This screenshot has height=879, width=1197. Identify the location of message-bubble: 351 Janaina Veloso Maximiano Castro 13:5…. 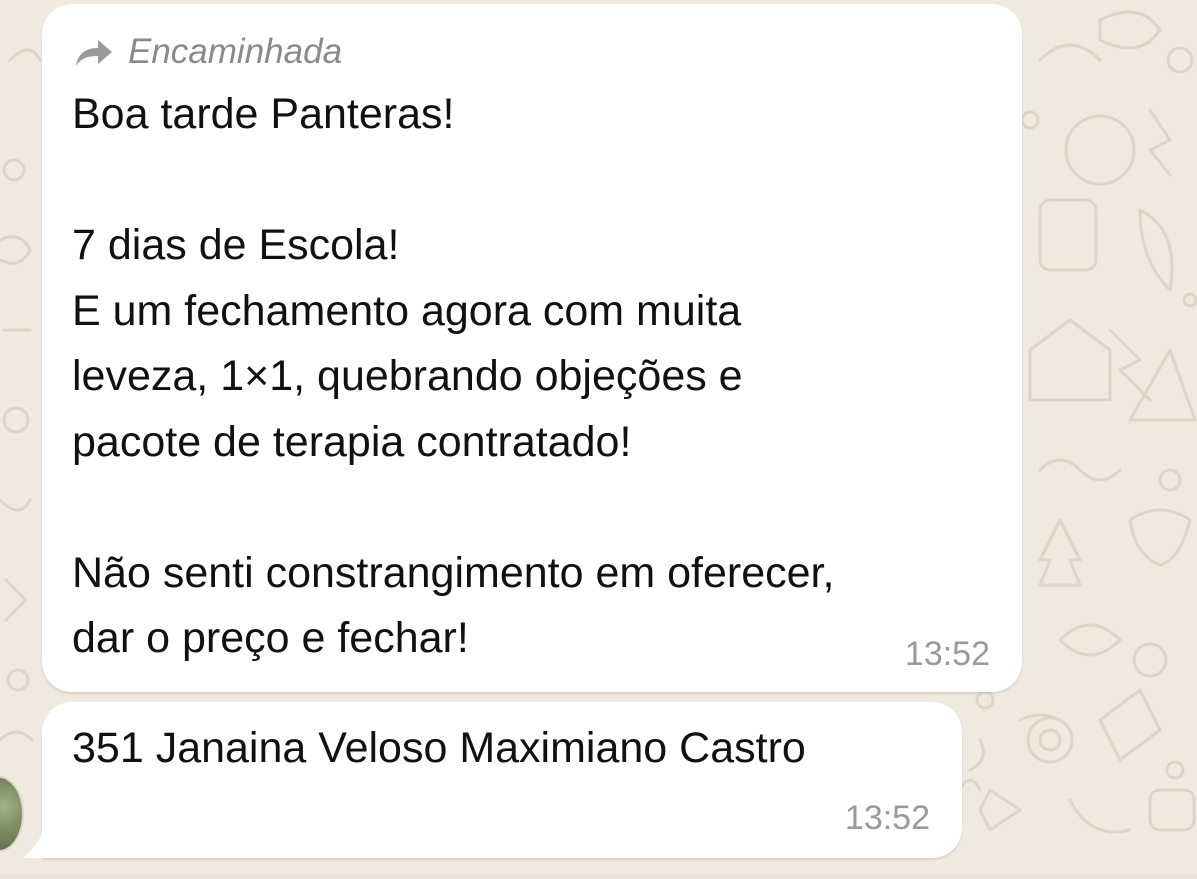
(502, 780).